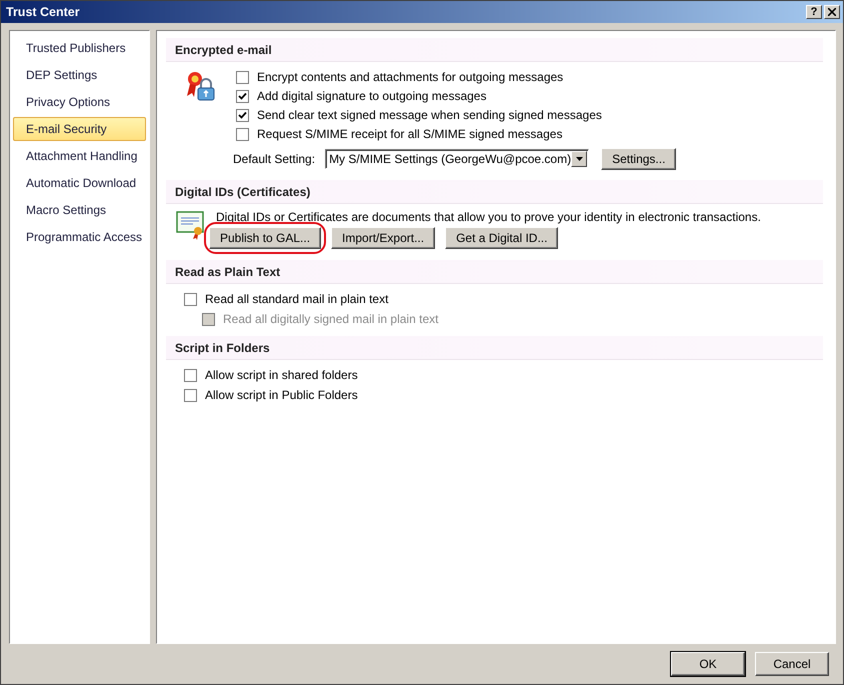 Image resolution: width=844 pixels, height=685 pixels. Describe the element at coordinates (296, 299) in the screenshot. I see `checkbox-label: Read all standard mail in plain text` at that location.